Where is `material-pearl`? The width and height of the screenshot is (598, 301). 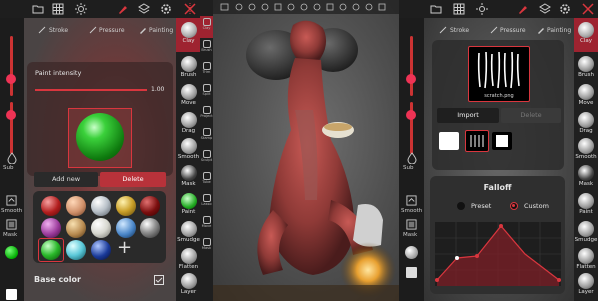 material-pearl is located at coordinates (101, 228).